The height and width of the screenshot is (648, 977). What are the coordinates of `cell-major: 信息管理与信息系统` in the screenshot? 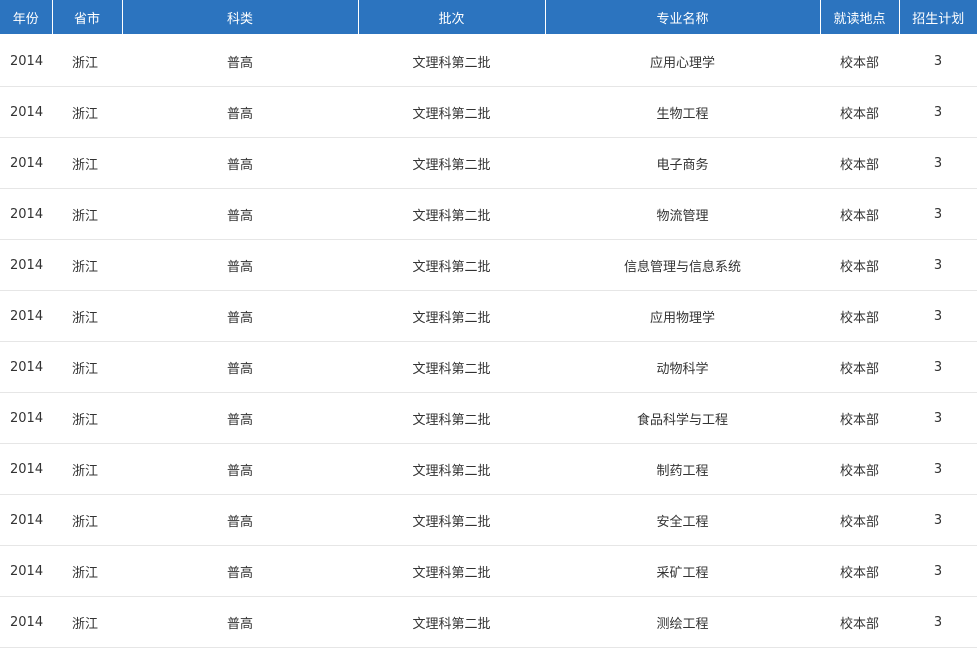 It's located at (682, 265).